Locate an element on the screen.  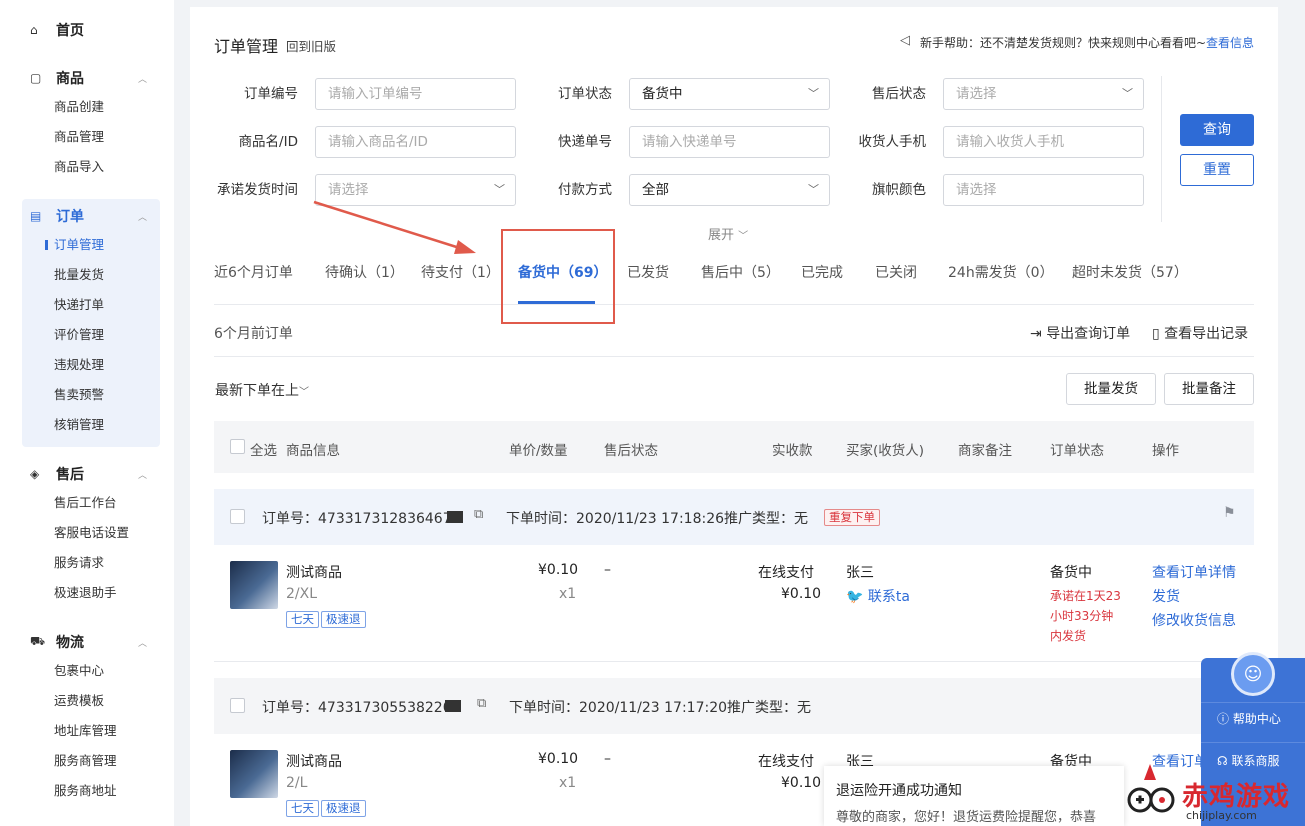
order-status-select: 备货中 ﹀ is located at coordinates (729, 94).